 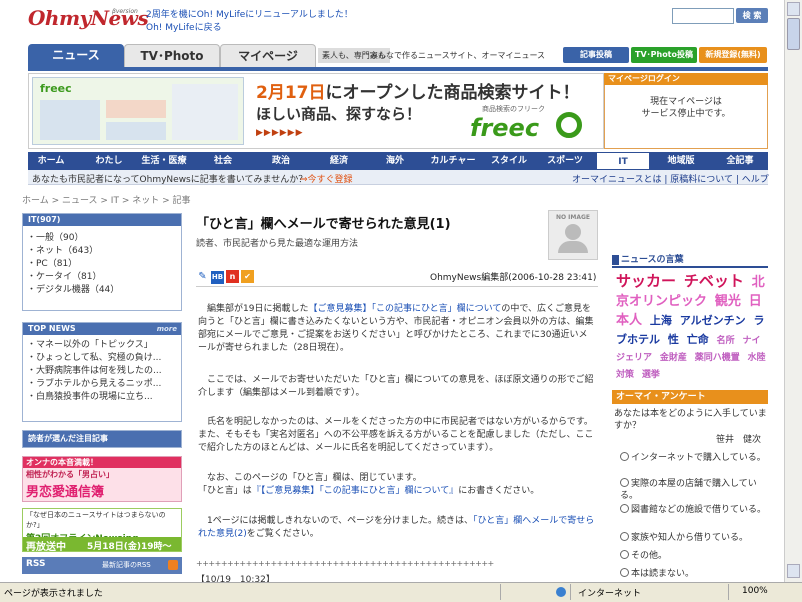 I want to click on tab-tv-photo: TV･Photo, so click(x=172, y=55).